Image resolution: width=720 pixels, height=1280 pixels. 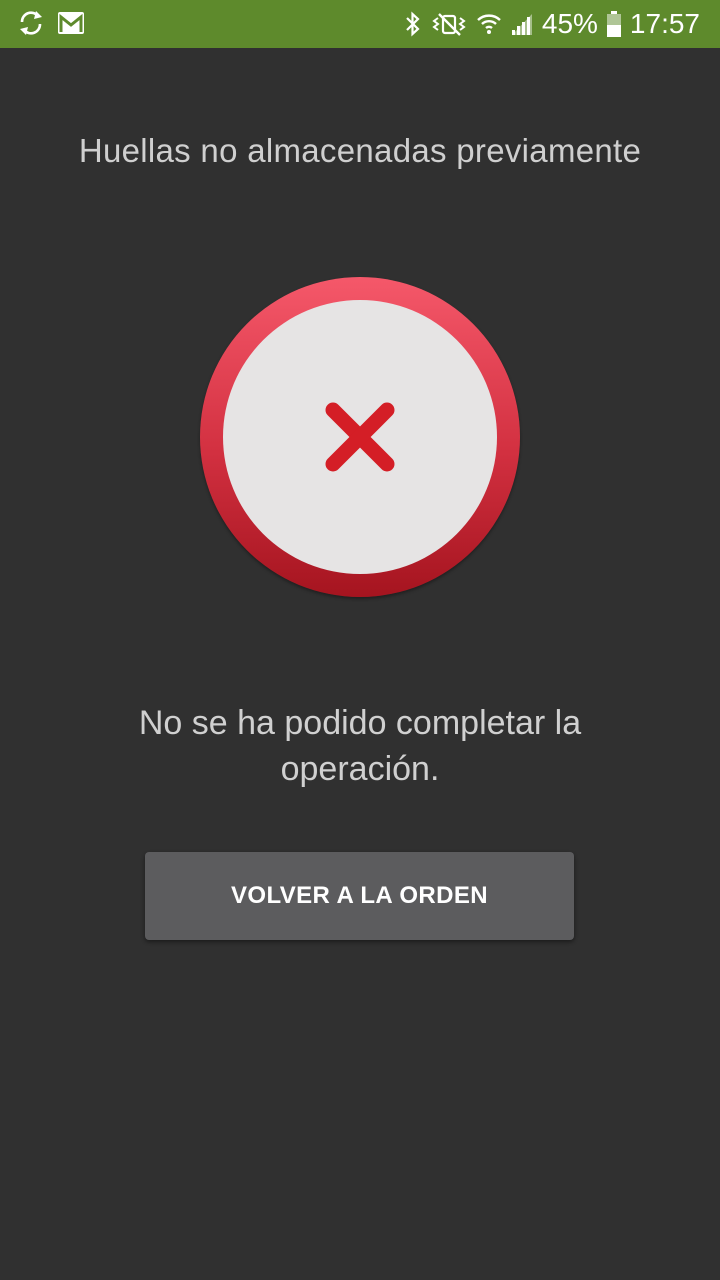 What do you see at coordinates (360, 150) in the screenshot?
I see `page-title: Huellas no almacenadas previamente` at bounding box center [360, 150].